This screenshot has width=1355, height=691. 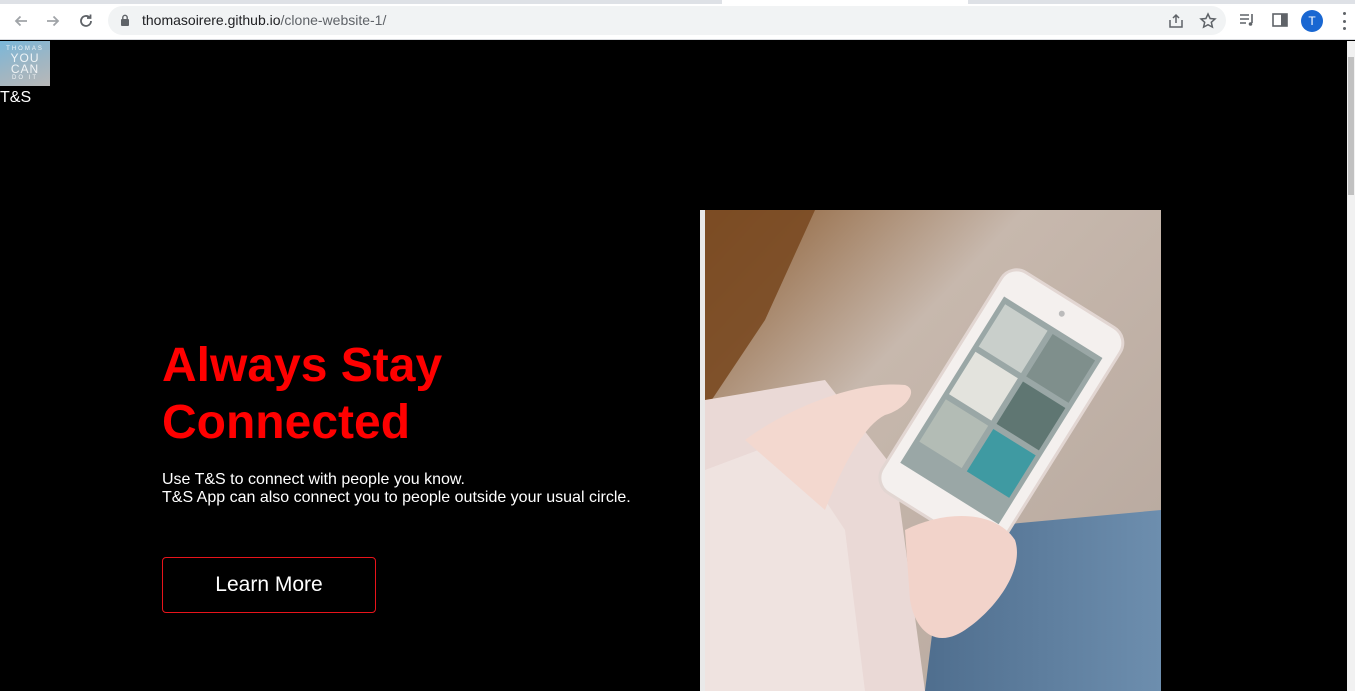 What do you see at coordinates (211, 20) in the screenshot?
I see `url-host: thomasoirere.github.io` at bounding box center [211, 20].